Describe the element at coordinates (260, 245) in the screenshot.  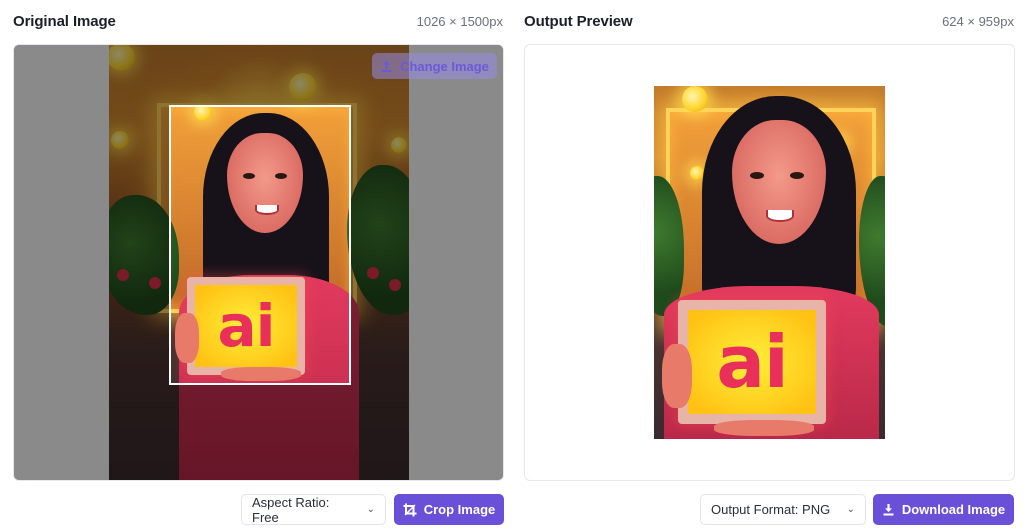
I see `crop-selection` at that location.